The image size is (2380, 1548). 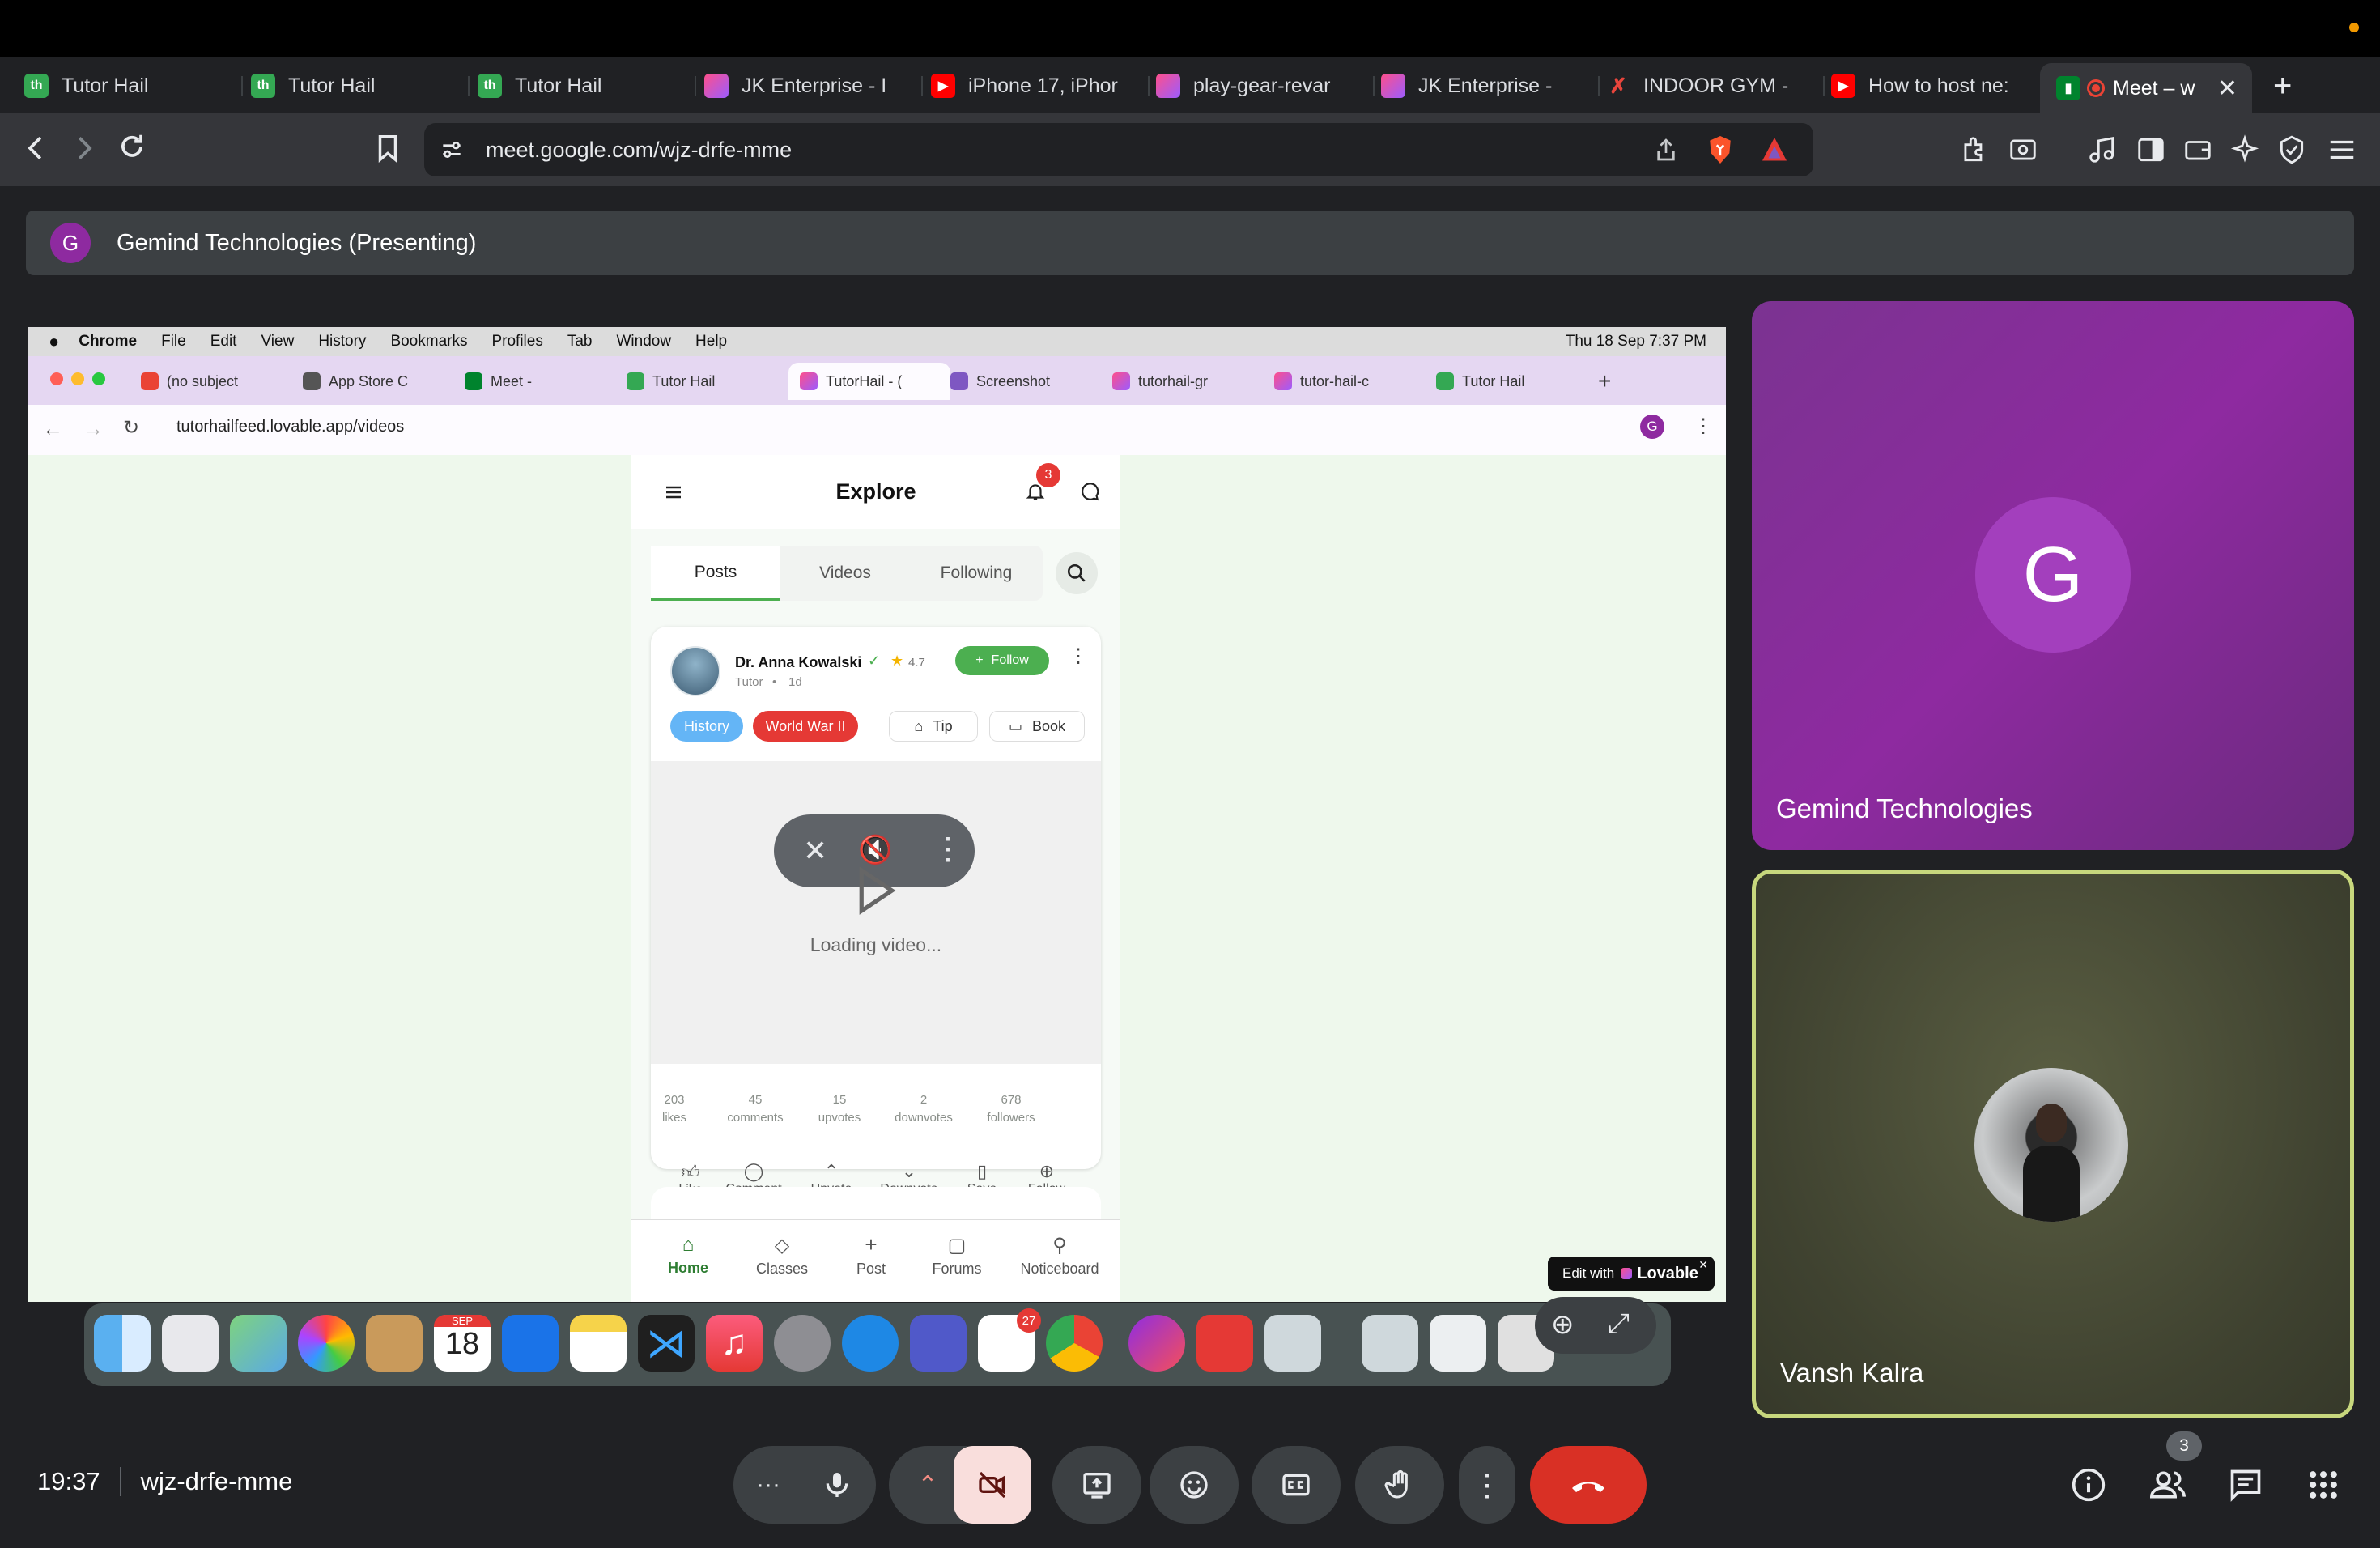 What do you see at coordinates (123, 1344) in the screenshot?
I see `finder-icon` at bounding box center [123, 1344].